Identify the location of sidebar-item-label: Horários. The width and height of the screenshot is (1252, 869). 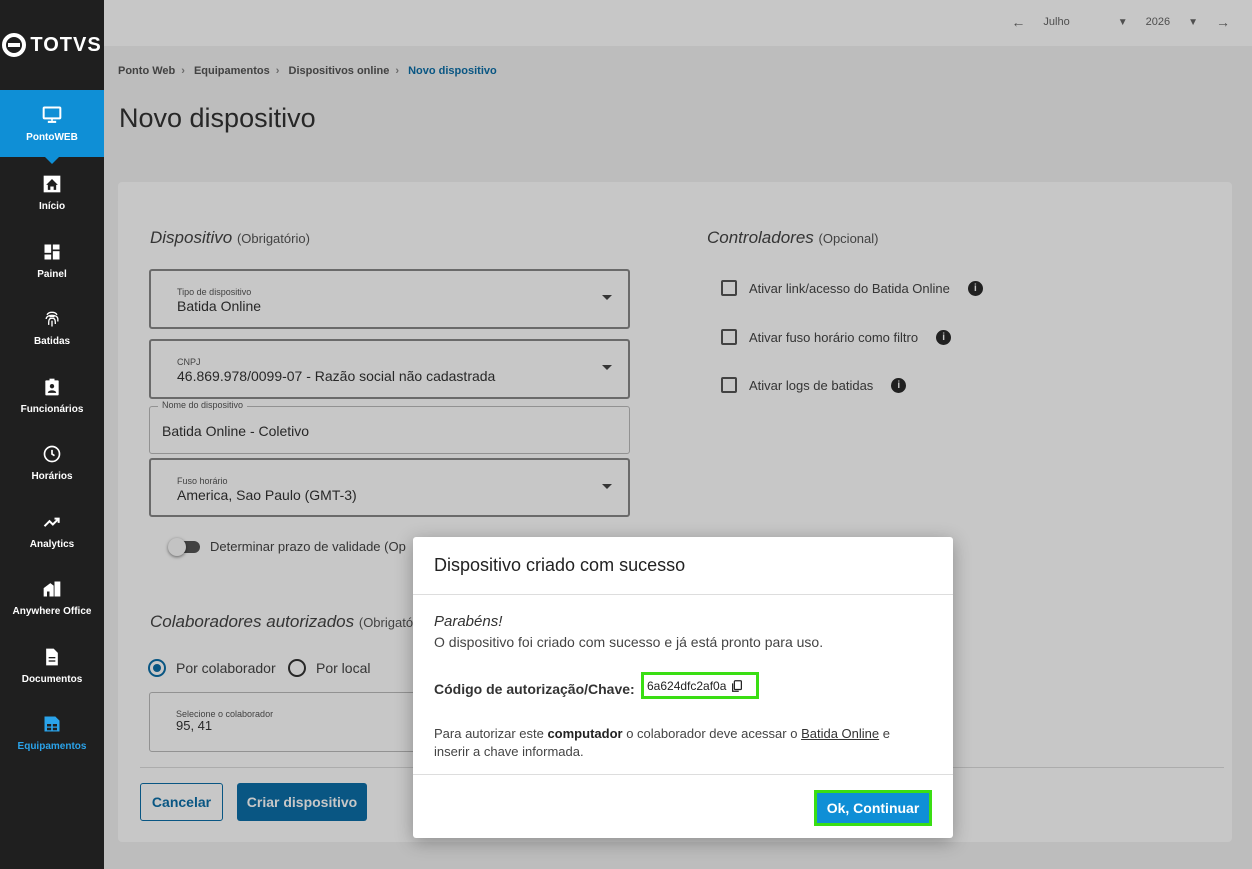
(52, 477).